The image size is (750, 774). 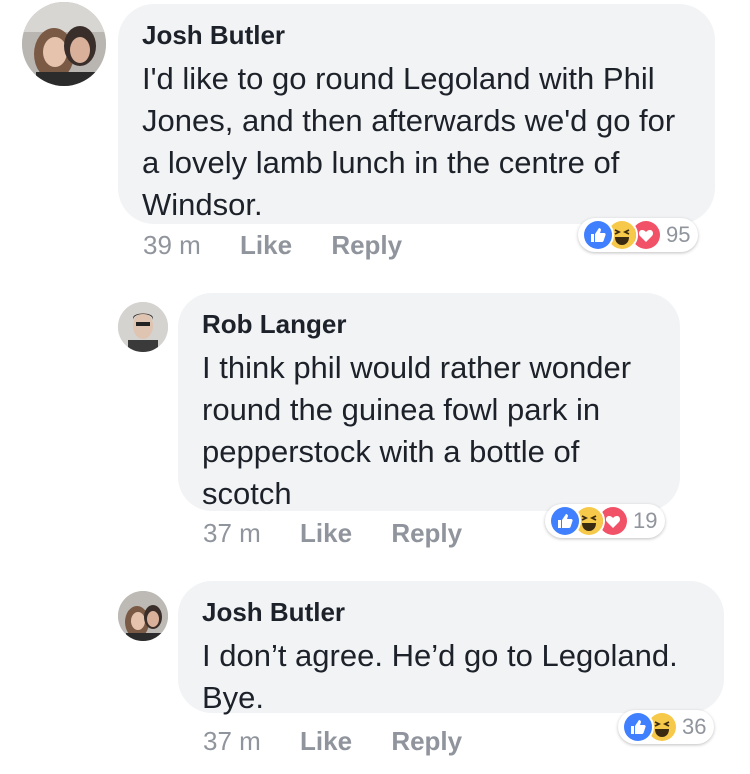 I want to click on comment-time: 39 m, so click(x=172, y=245).